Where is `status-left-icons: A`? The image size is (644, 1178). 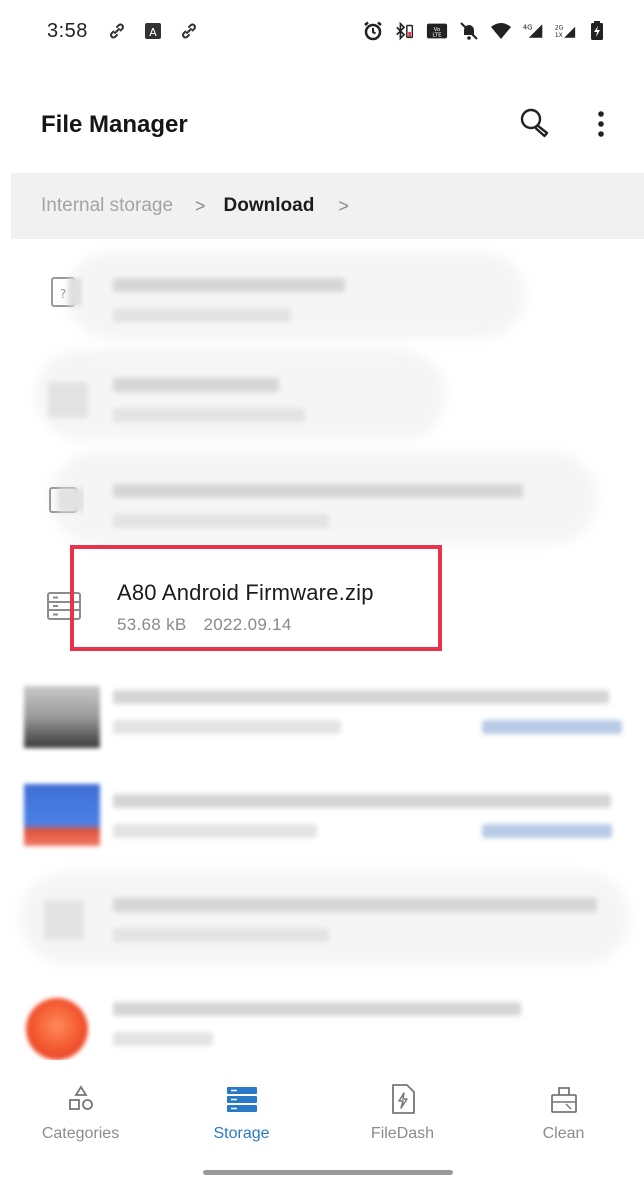
status-left-icons: A is located at coordinates (153, 31).